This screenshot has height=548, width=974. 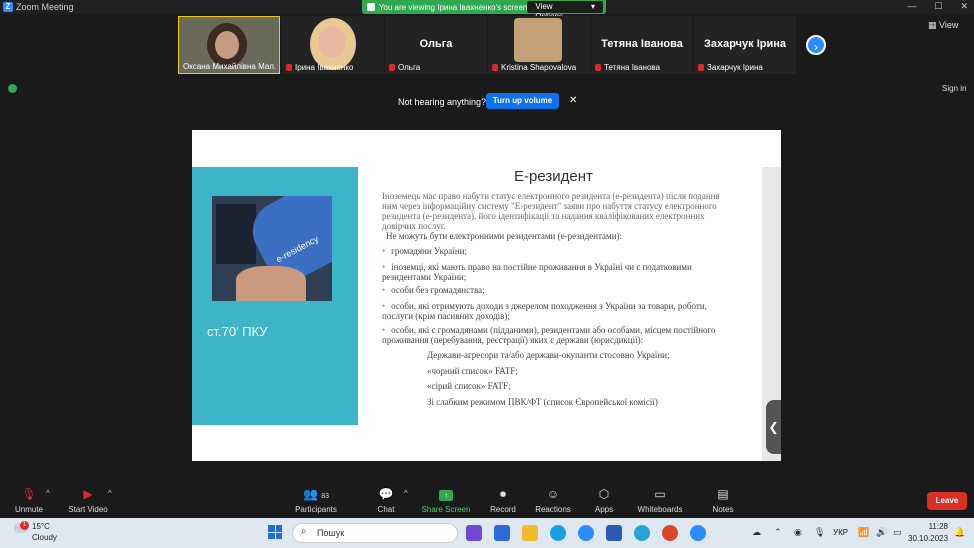 I want to click on participant-tile: Ольга Ольга, so click(x=436, y=45).